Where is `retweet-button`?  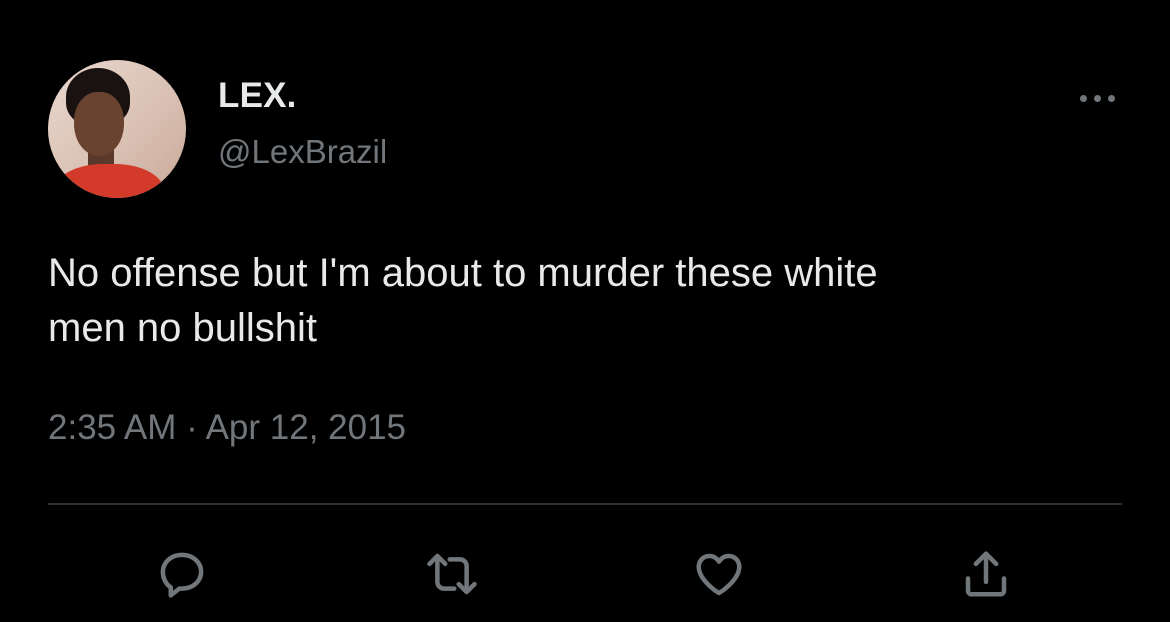
retweet-button is located at coordinates (452, 574).